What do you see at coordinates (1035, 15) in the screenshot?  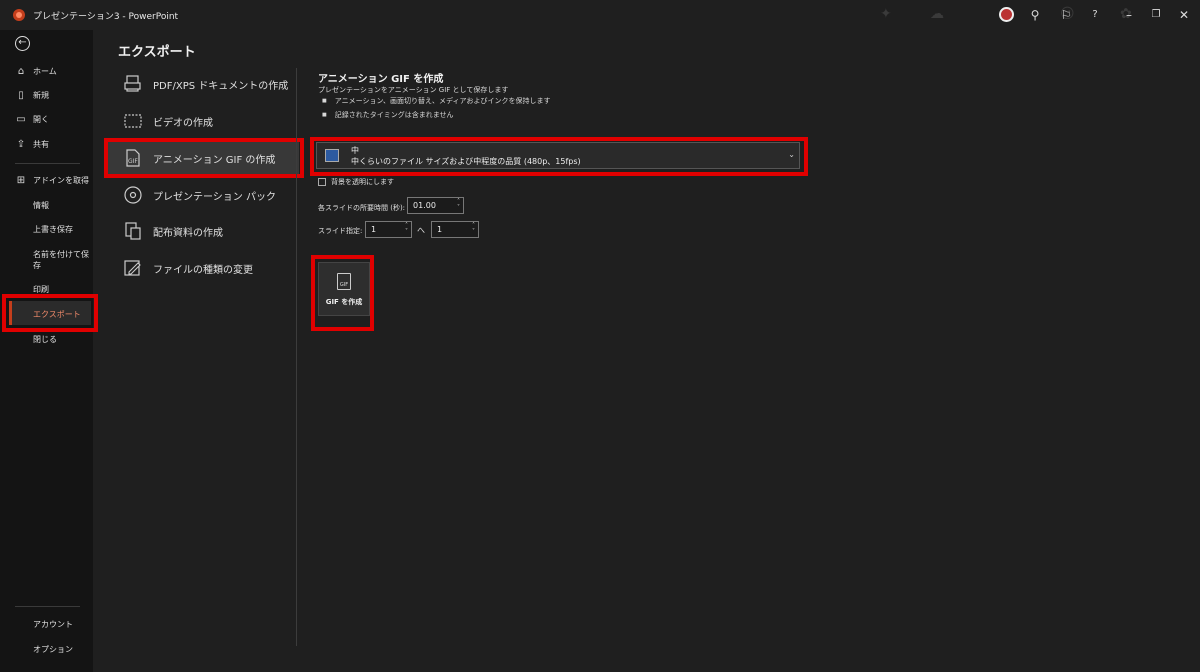 I see `lightbulb-icon: ⚲` at bounding box center [1035, 15].